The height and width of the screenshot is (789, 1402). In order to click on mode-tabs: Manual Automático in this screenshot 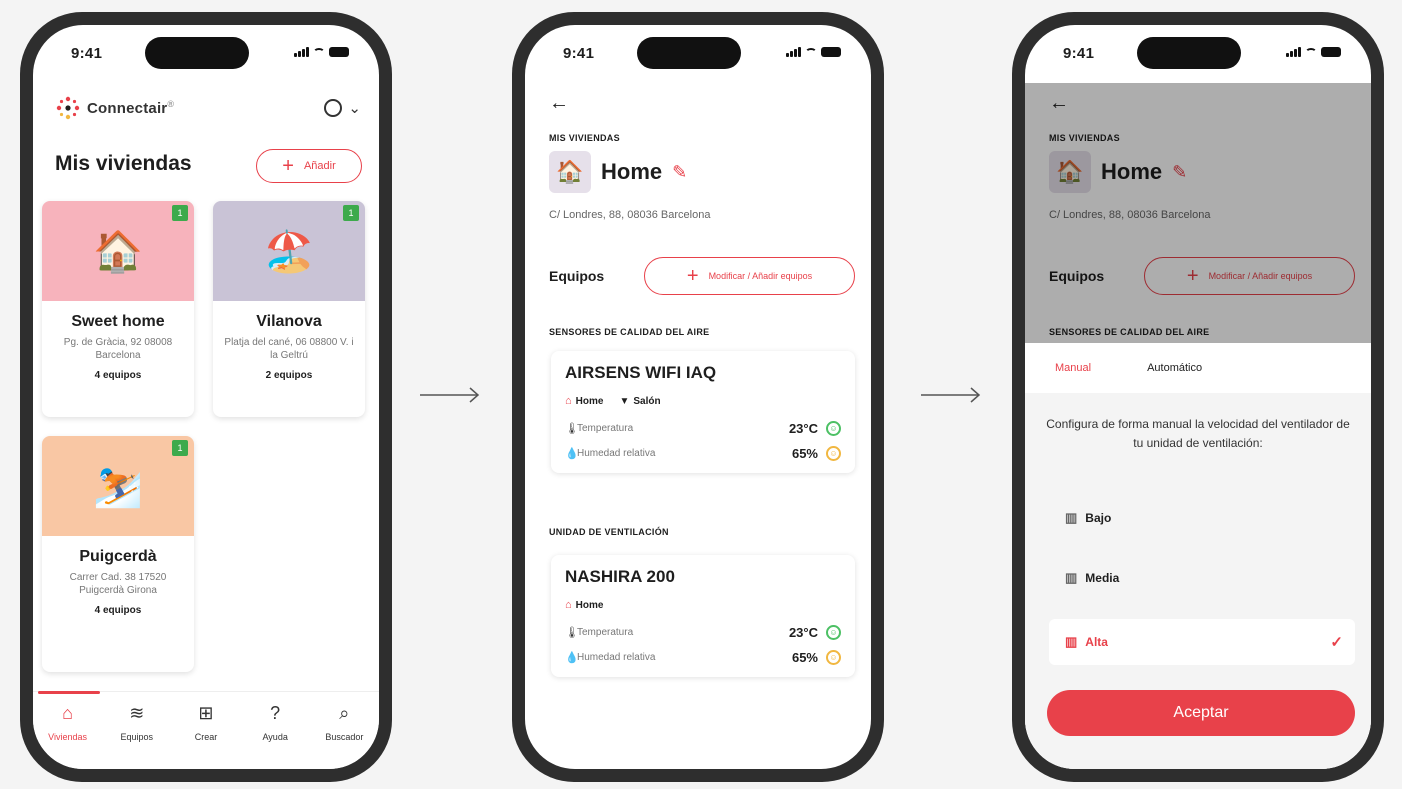, I will do `click(1198, 368)`.